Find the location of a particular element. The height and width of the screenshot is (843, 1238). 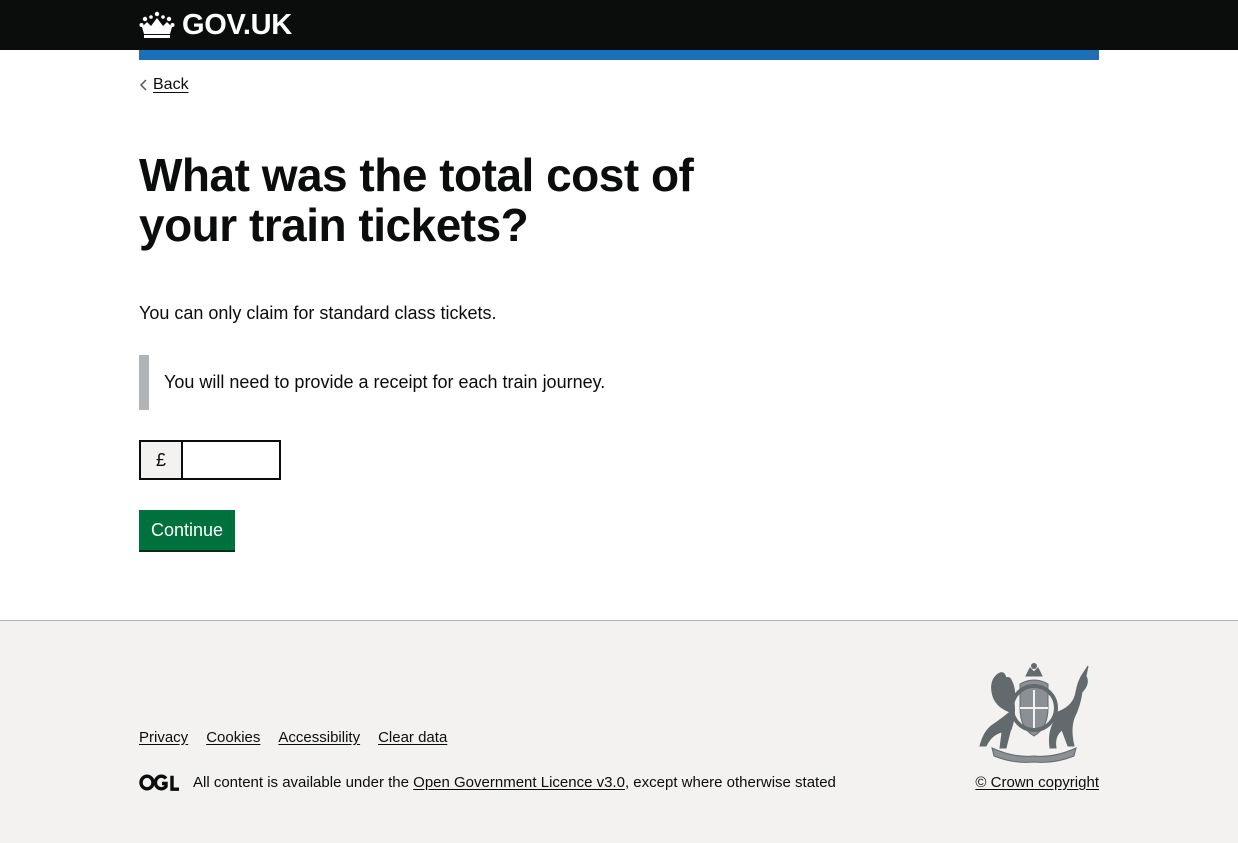

footer-link-cookies: Cookies is located at coordinates (233, 737).